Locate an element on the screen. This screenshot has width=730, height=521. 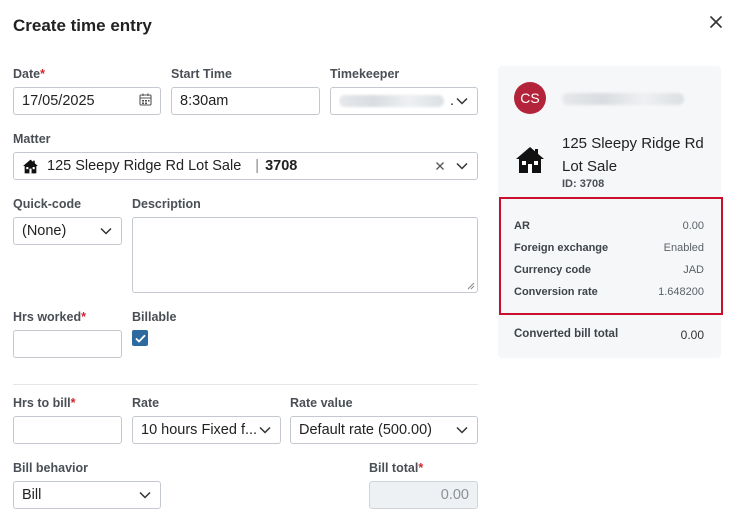
rate-value-label: Rate value is located at coordinates (321, 403).